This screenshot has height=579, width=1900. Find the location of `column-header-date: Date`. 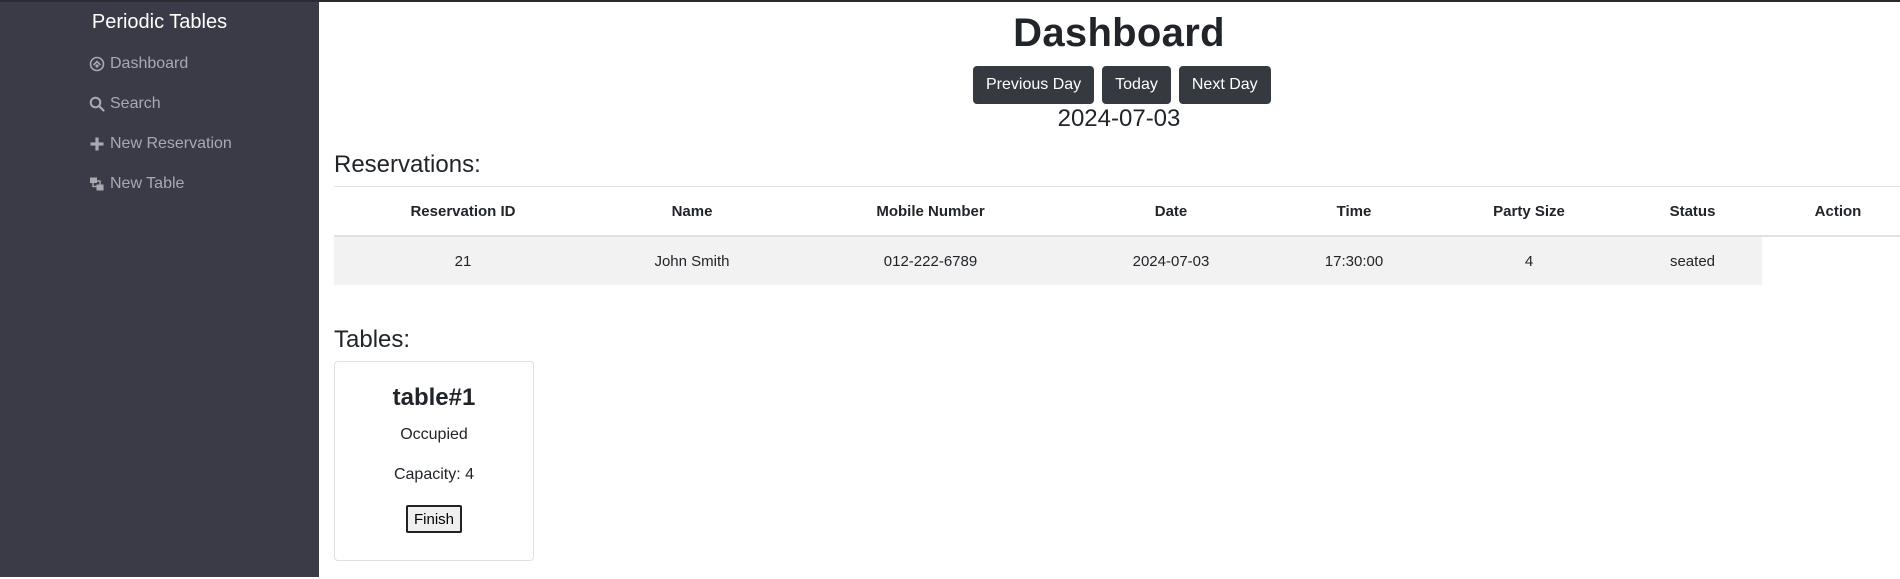

column-header-date: Date is located at coordinates (1171, 211).